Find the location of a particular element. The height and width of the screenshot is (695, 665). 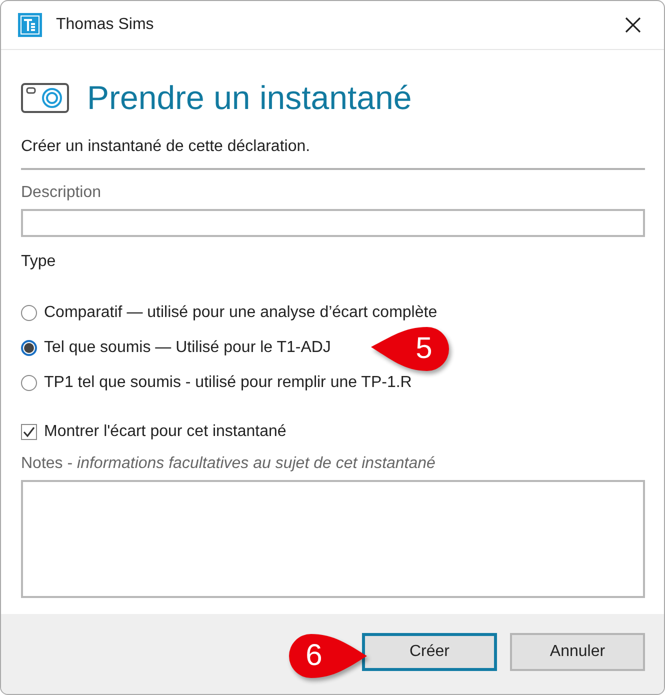

type-label: Type is located at coordinates (39, 262).